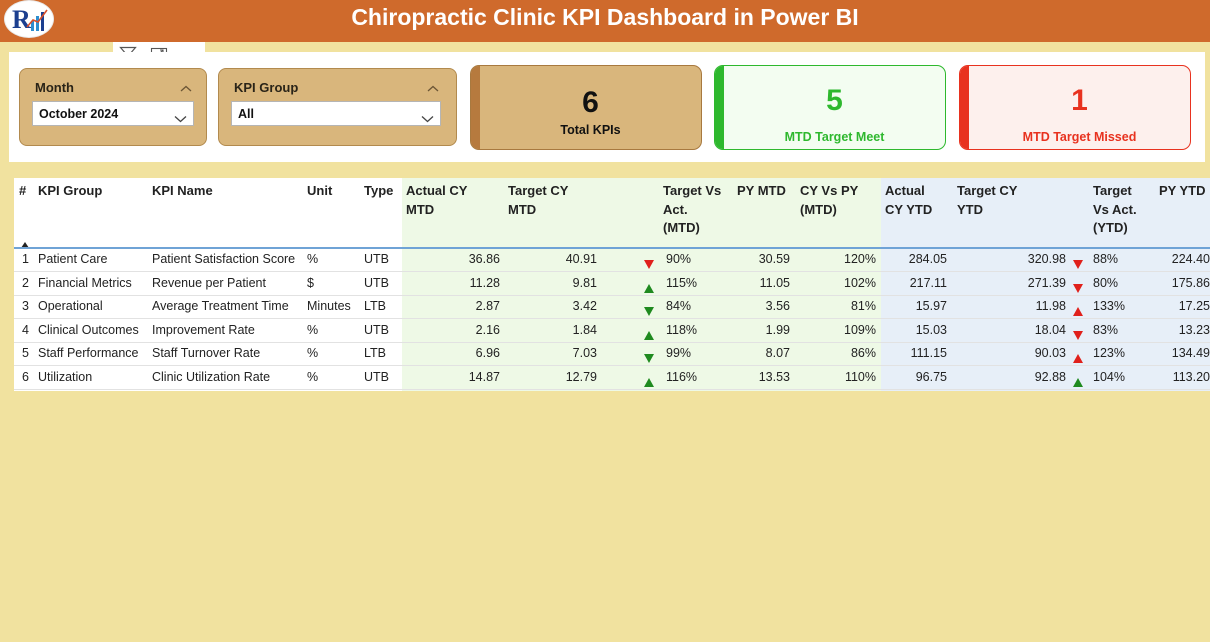 This screenshot has height=642, width=1210. I want to click on total-kpis-card: 6 Total KPIs, so click(586, 107).